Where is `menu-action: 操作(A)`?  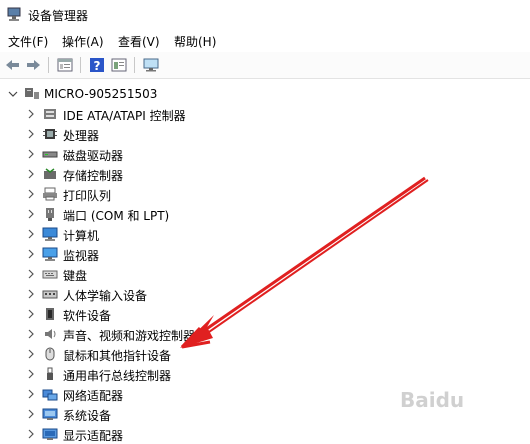 menu-action: 操作(A) is located at coordinates (83, 41).